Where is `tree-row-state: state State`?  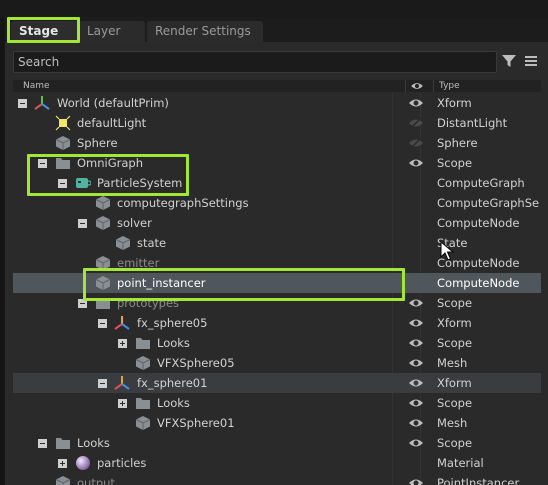 tree-row-state: state State is located at coordinates (277, 243).